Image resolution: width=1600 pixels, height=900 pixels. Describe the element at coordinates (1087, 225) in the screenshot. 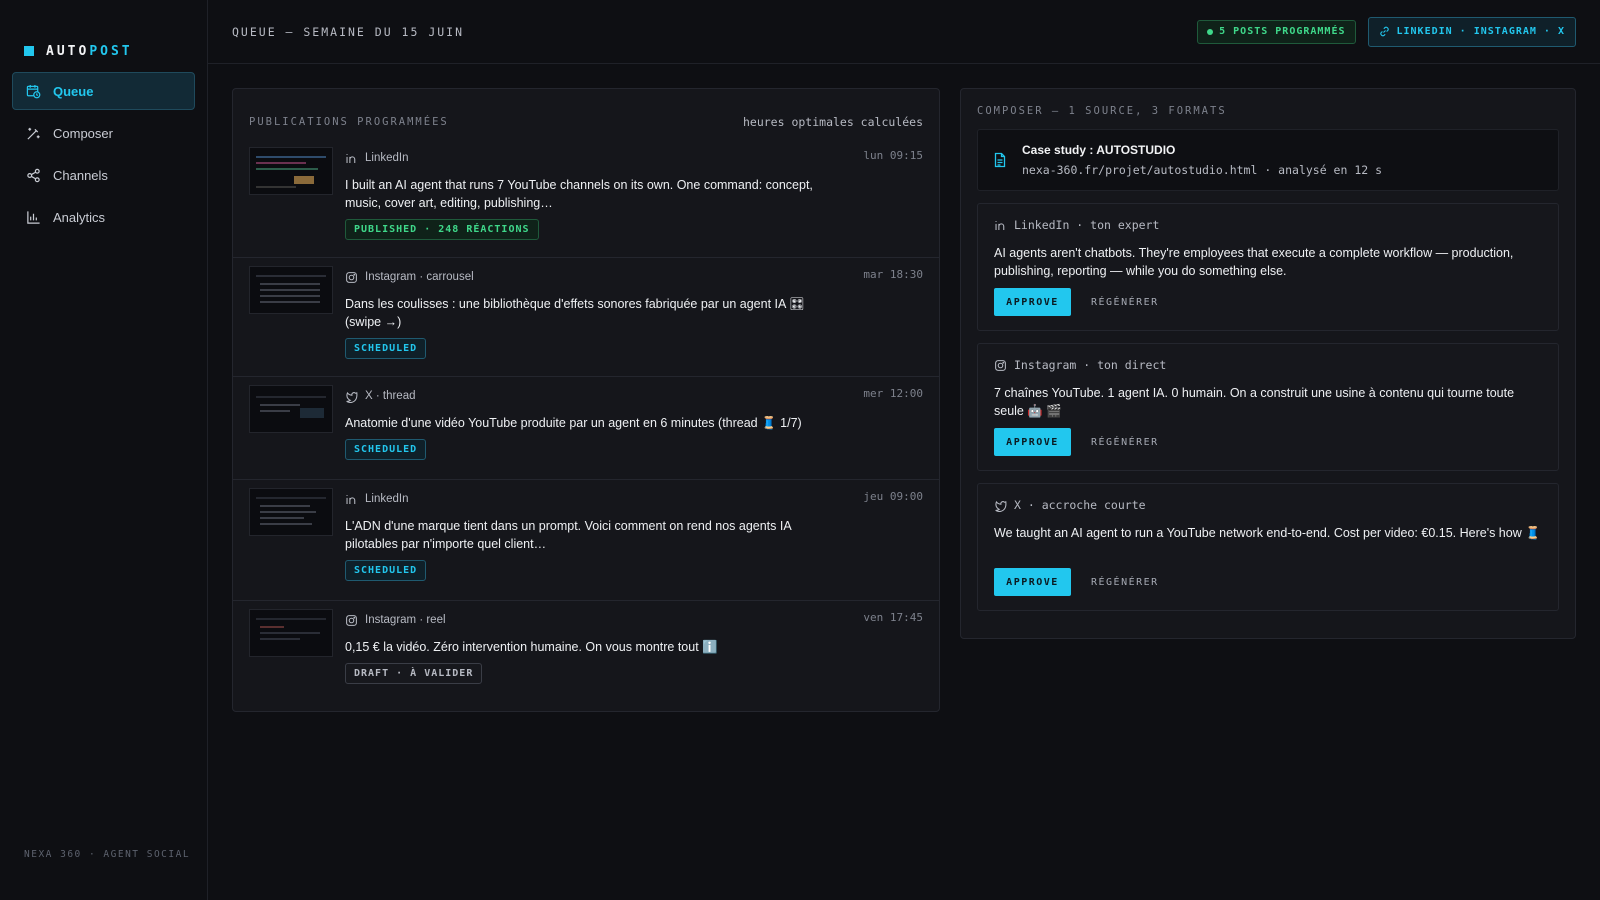

I see `format-channel: LinkedIn · ton expert` at that location.